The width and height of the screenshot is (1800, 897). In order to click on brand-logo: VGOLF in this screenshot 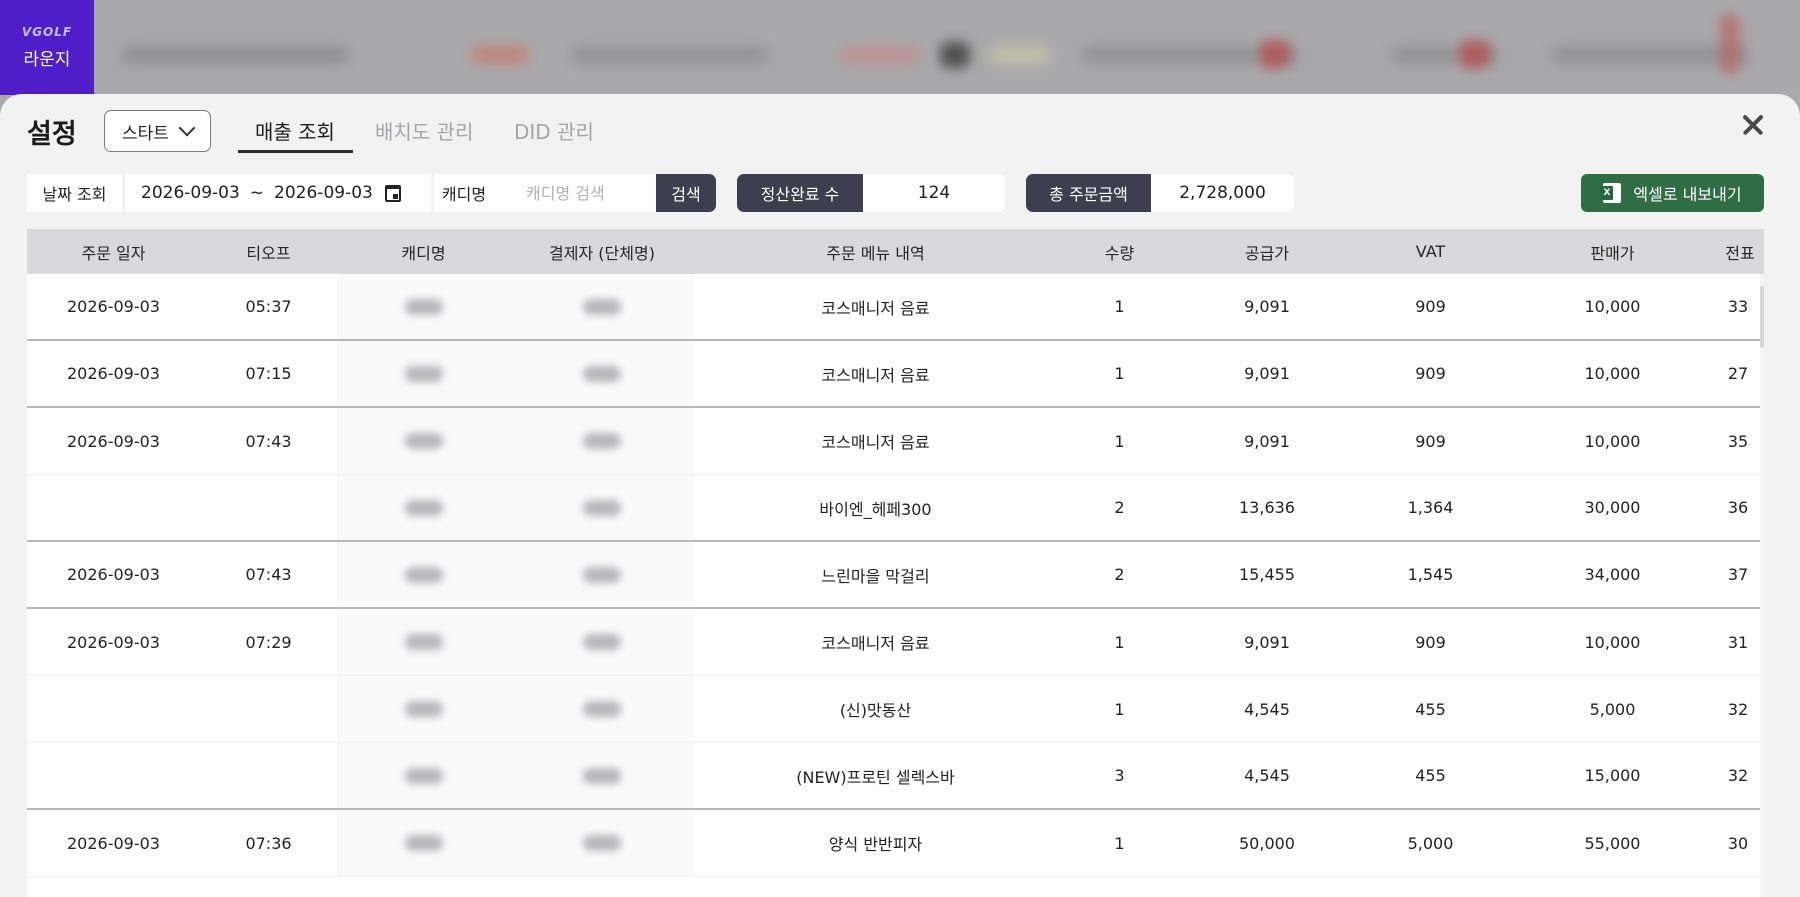, I will do `click(47, 32)`.